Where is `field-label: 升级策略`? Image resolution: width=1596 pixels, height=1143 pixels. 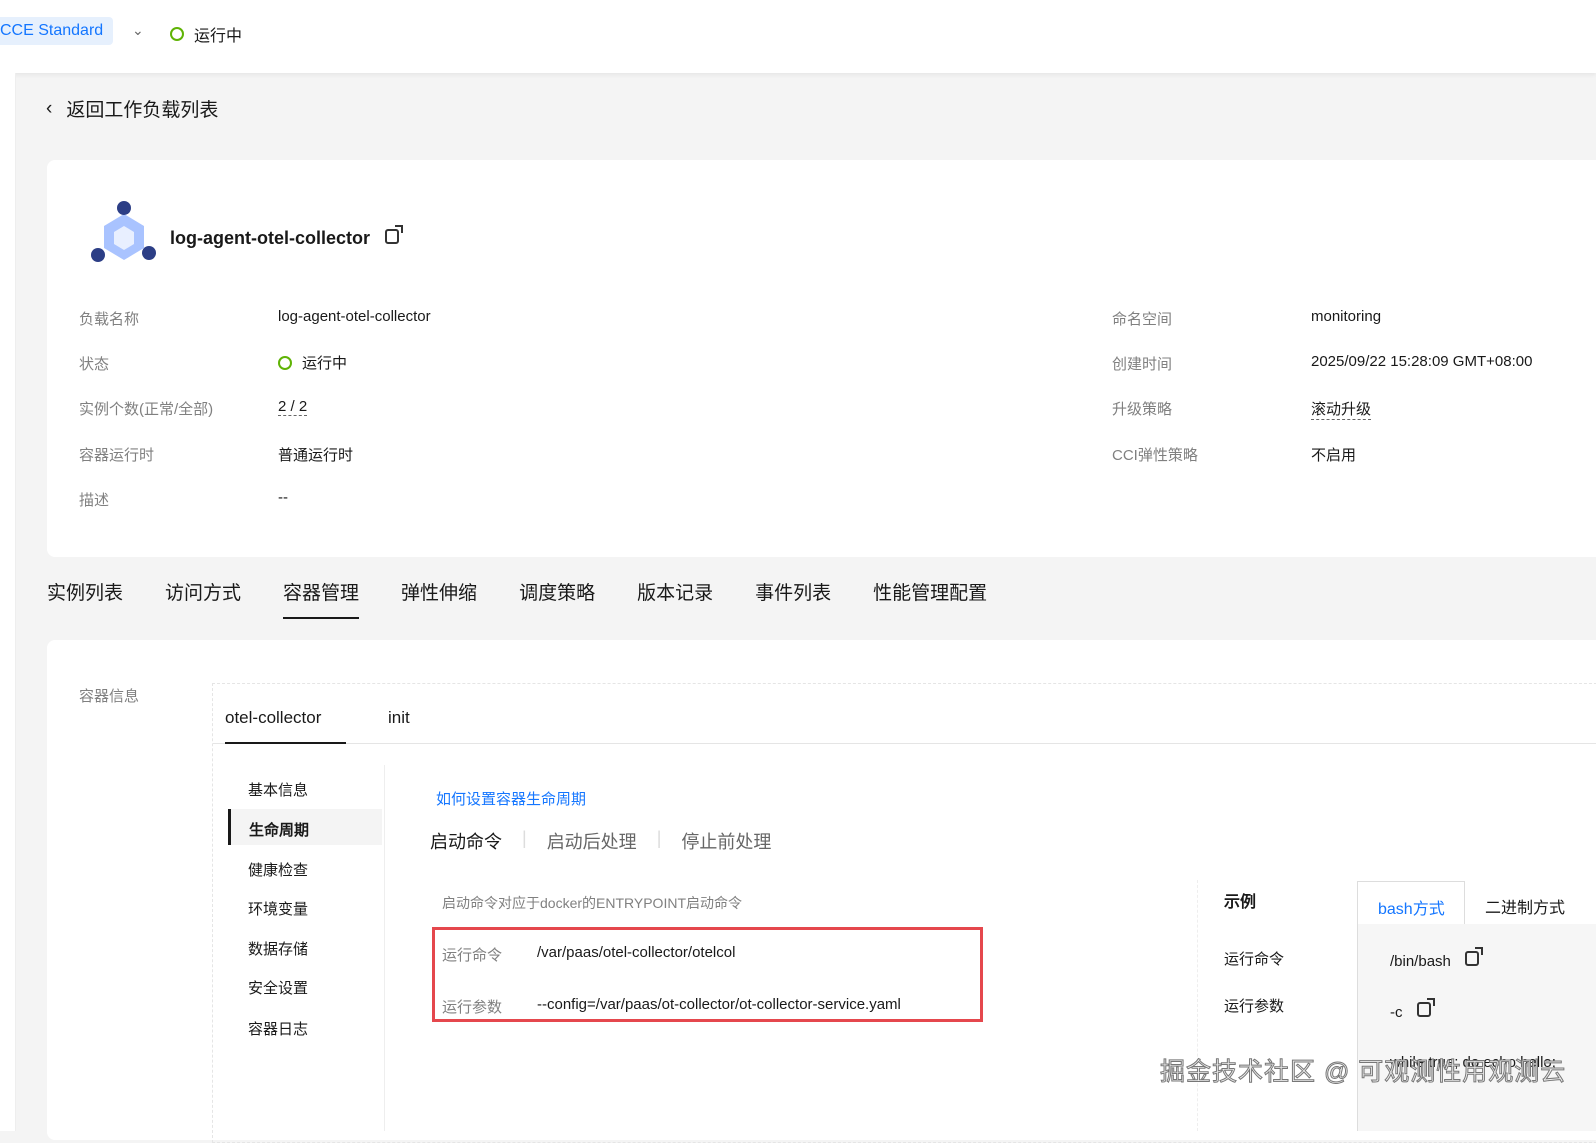
field-label: 升级策略 is located at coordinates (1142, 409).